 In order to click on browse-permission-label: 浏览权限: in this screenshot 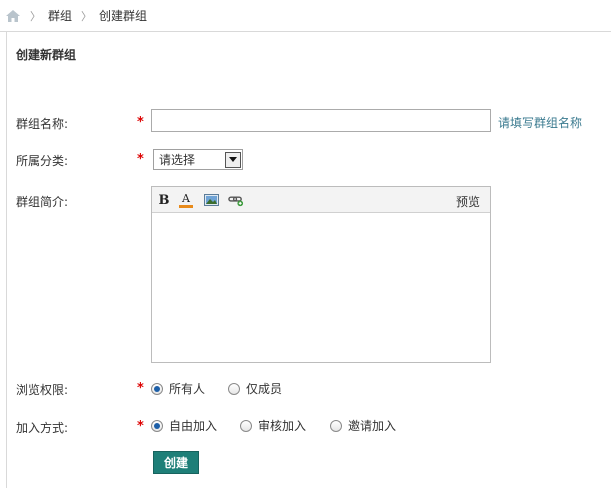, I will do `click(42, 390)`.